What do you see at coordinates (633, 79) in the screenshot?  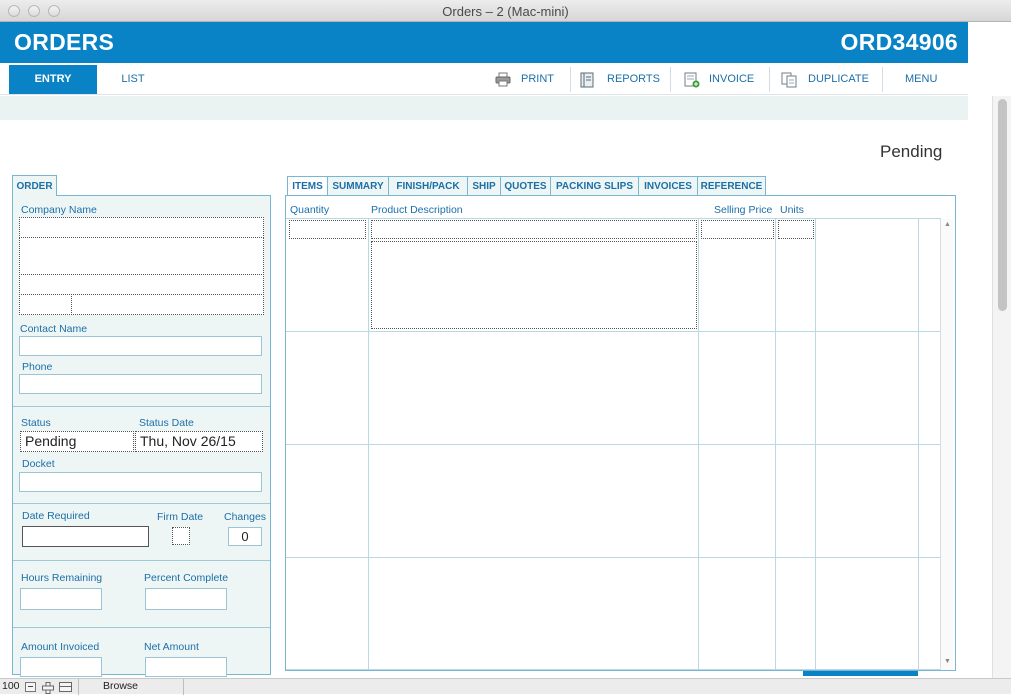 I see `reports-label: REPORTS` at bounding box center [633, 79].